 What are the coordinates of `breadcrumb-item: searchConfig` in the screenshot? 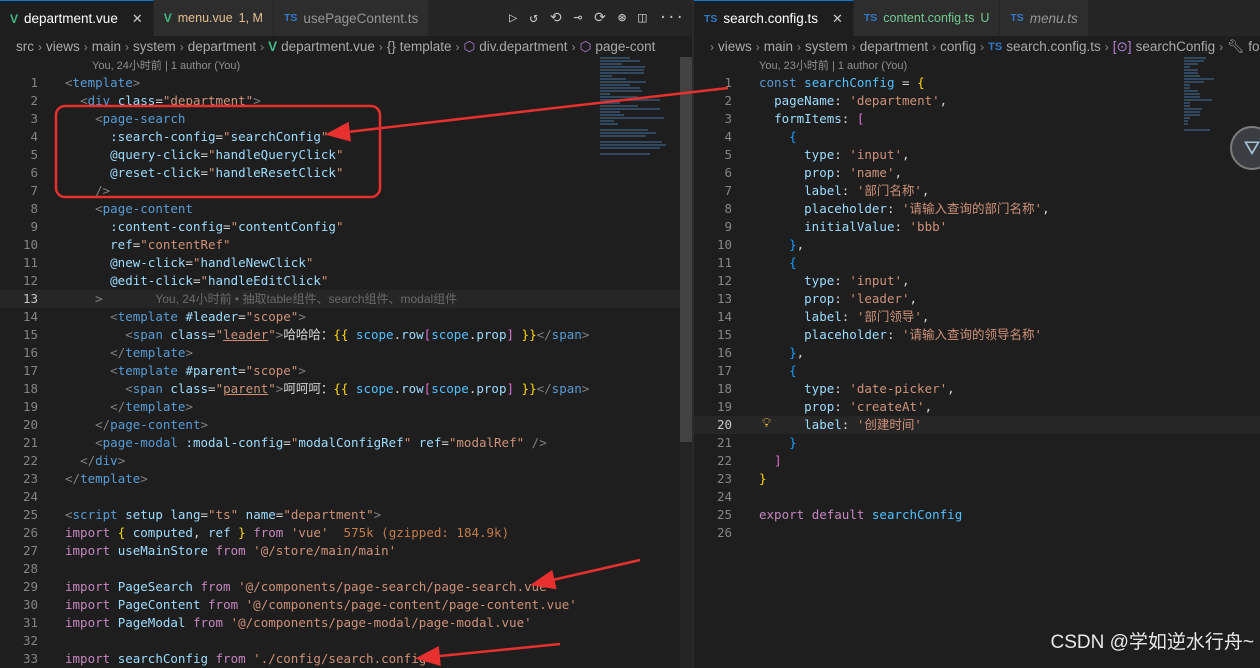 It's located at (1176, 46).